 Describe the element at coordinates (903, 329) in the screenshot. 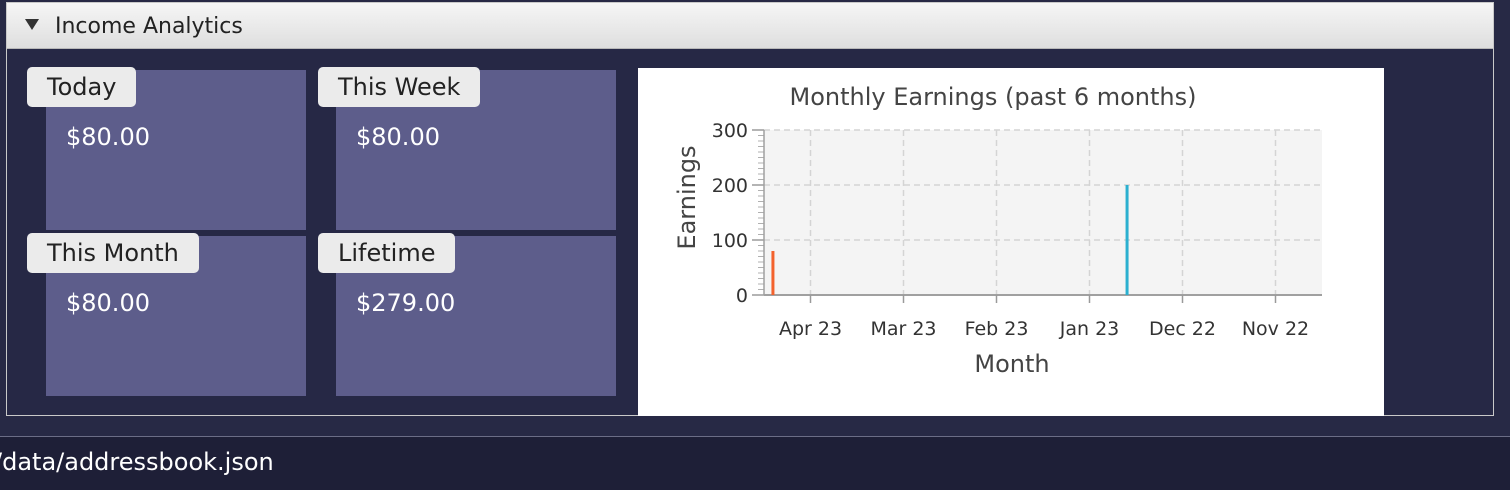

I see `x-tick-label: Mar 23` at that location.